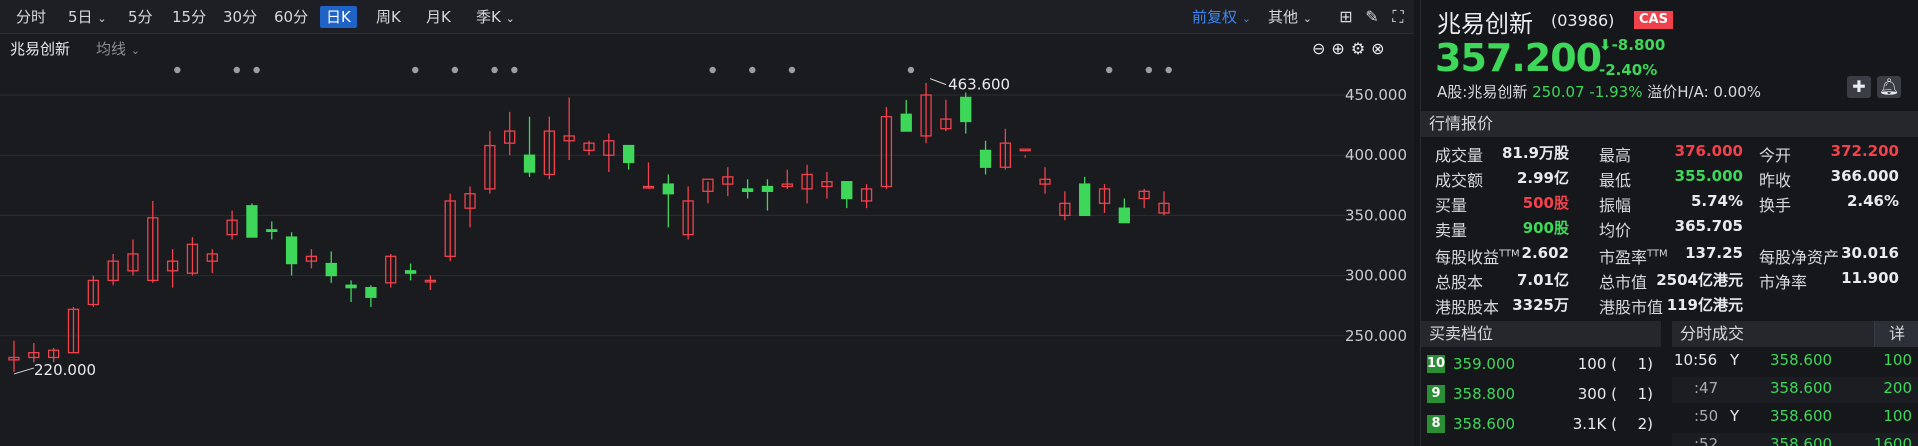 This screenshot has width=1918, height=446. Describe the element at coordinates (1645, 424) in the screenshot. I see `bid-count: 2)` at that location.